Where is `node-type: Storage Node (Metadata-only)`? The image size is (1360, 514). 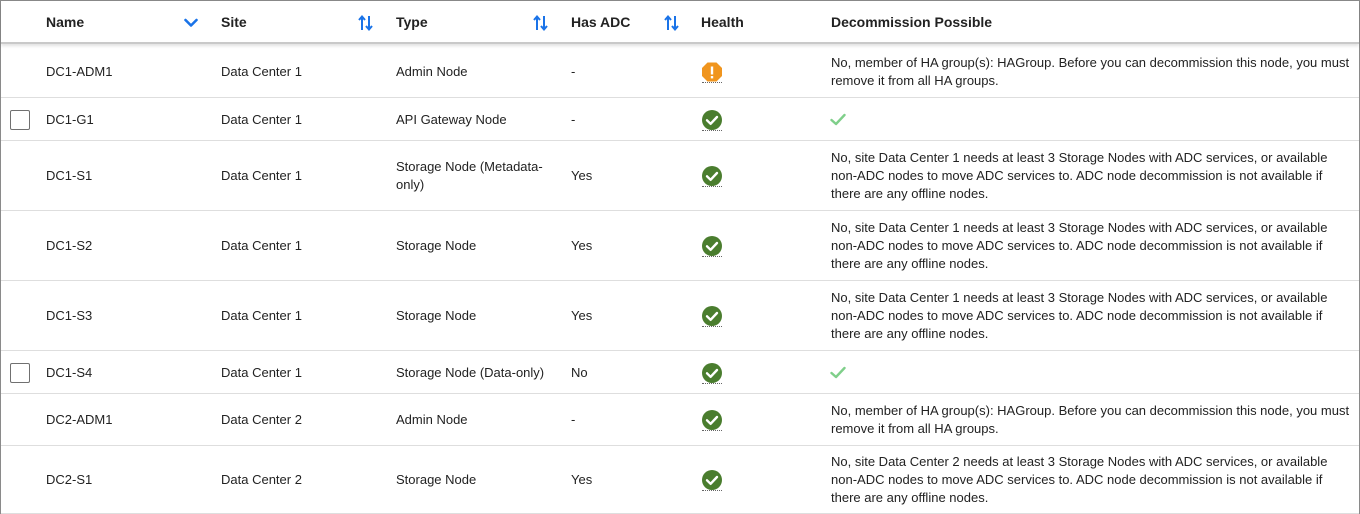
node-type: Storage Node (Metadata-only) is located at coordinates (469, 175).